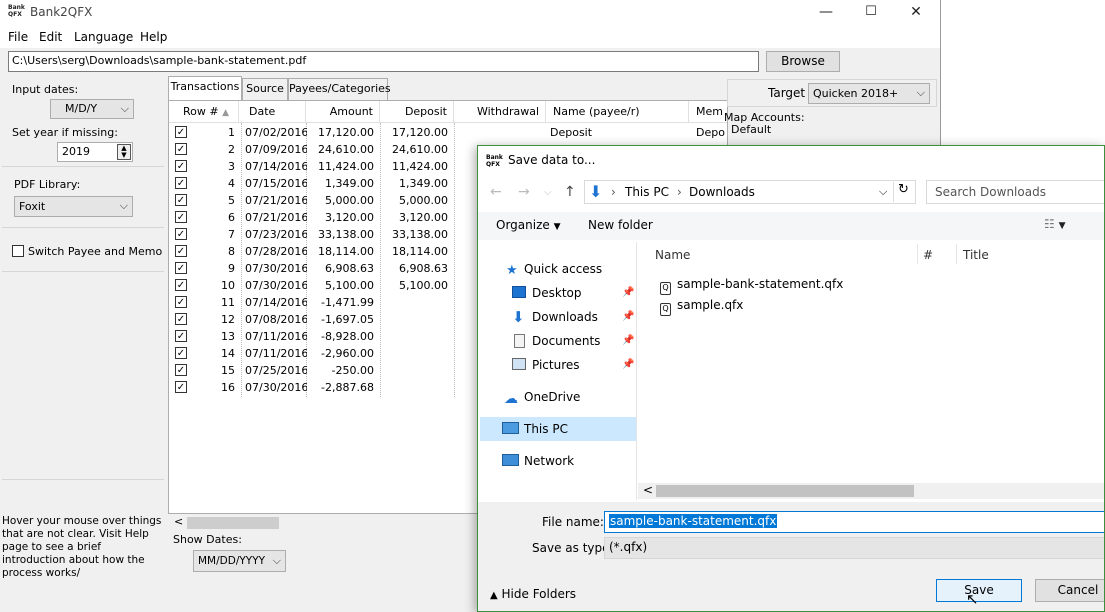 Image resolution: width=1105 pixels, height=612 pixels. I want to click on documents-icon, so click(519, 341).